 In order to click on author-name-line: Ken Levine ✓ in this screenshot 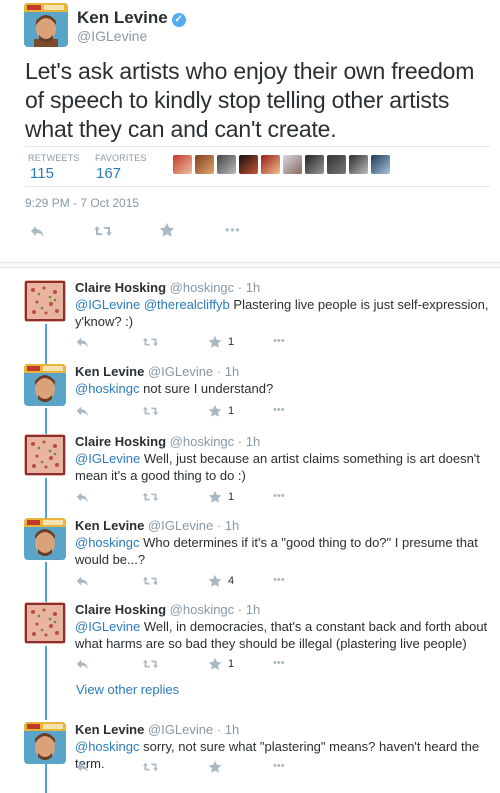, I will do `click(131, 18)`.